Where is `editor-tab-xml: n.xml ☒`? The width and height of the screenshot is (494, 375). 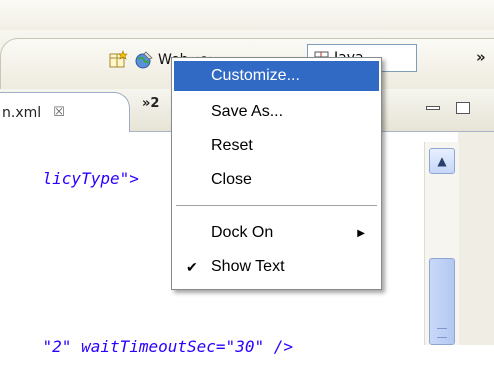
editor-tab-xml: n.xml ☒ is located at coordinates (65, 112).